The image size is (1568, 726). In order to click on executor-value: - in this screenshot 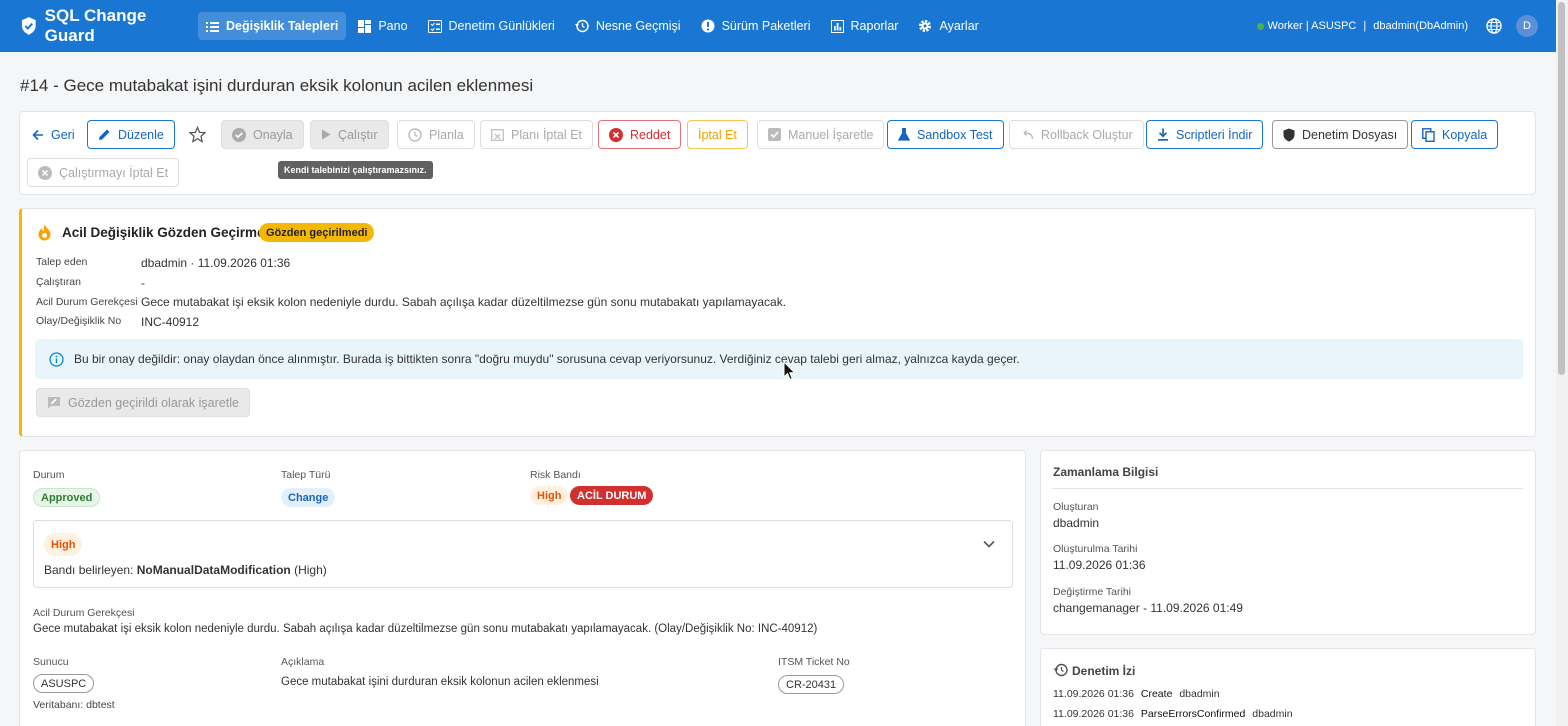, I will do `click(143, 283)`.